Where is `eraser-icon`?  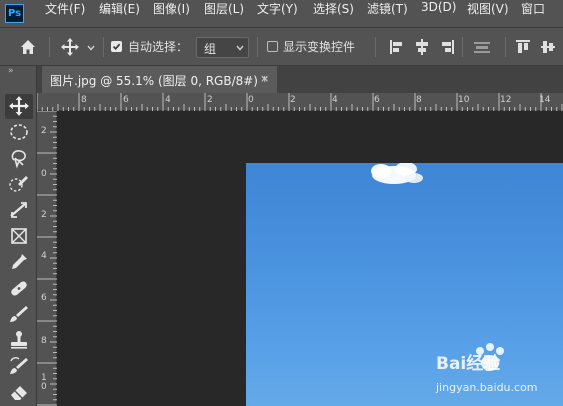 eraser-icon is located at coordinates (19, 393).